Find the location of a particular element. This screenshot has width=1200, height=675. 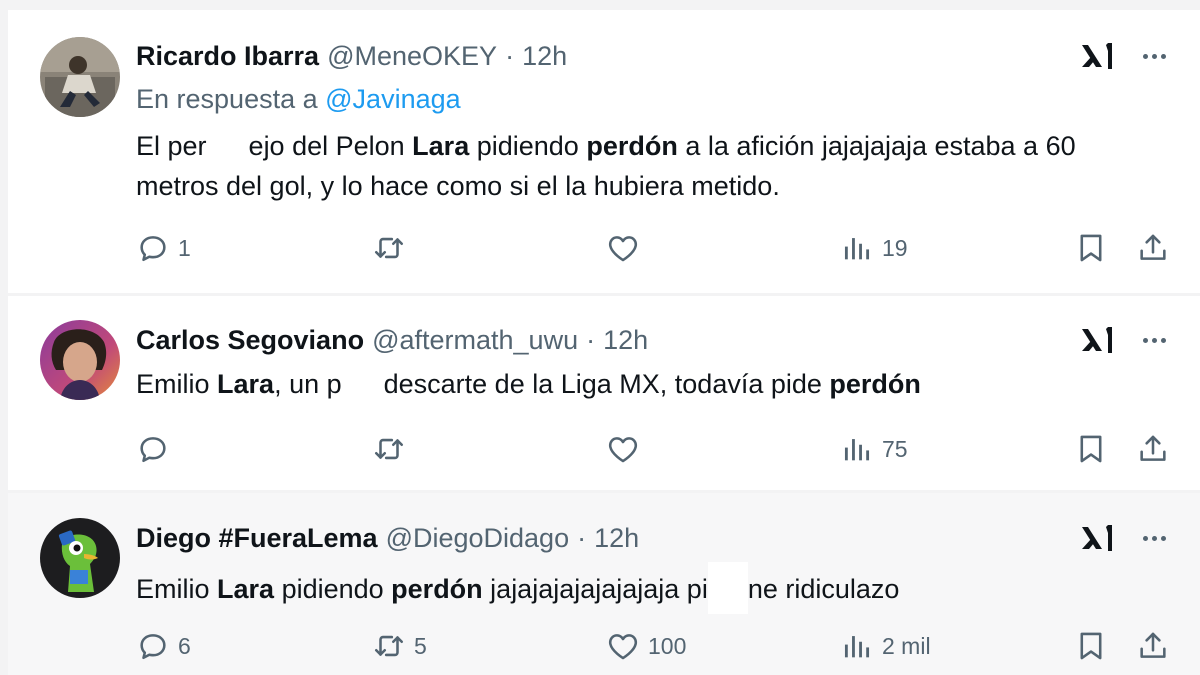

retweet-button: 5 is located at coordinates (399, 646).